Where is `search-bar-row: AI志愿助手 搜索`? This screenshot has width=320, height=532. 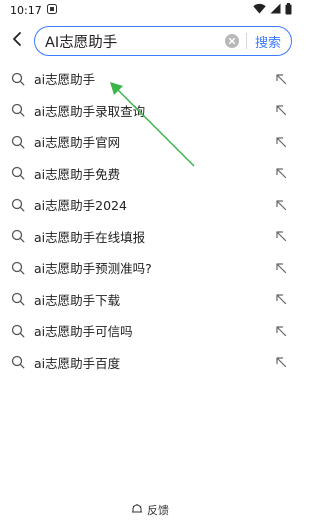 search-bar-row: AI志愿助手 搜索 is located at coordinates (150, 41).